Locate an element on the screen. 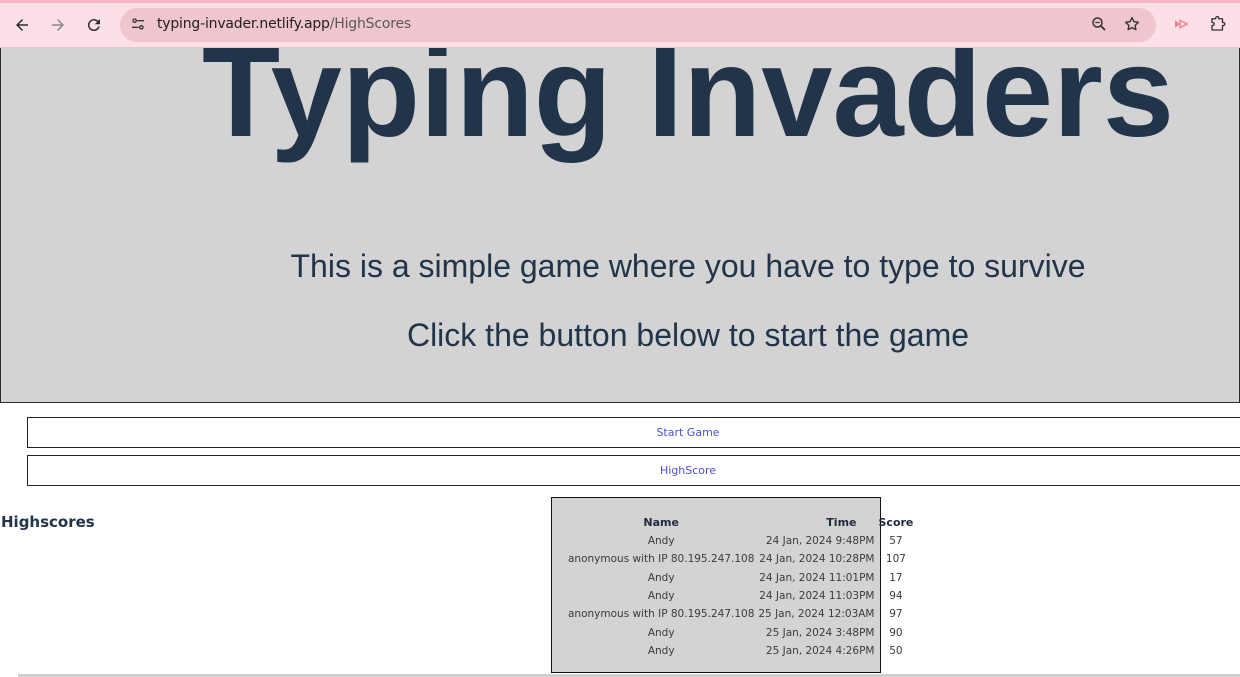  cell-score: 107 is located at coordinates (895, 559).